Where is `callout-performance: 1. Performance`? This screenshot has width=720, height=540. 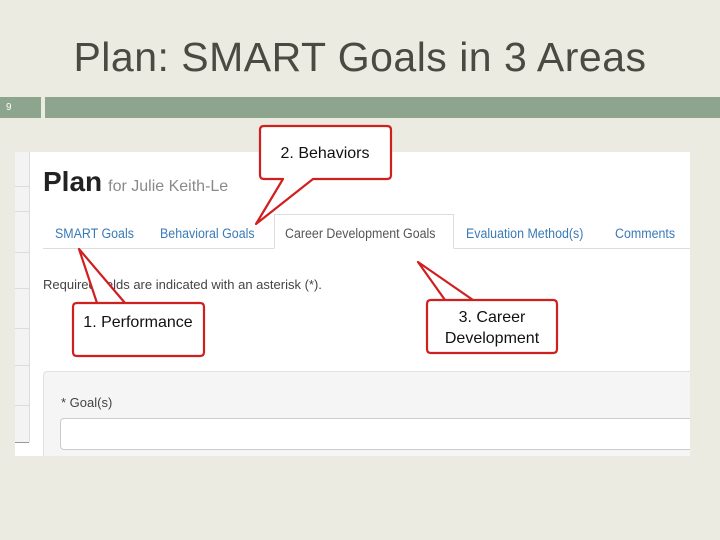
callout-performance: 1. Performance is located at coordinates (138, 322).